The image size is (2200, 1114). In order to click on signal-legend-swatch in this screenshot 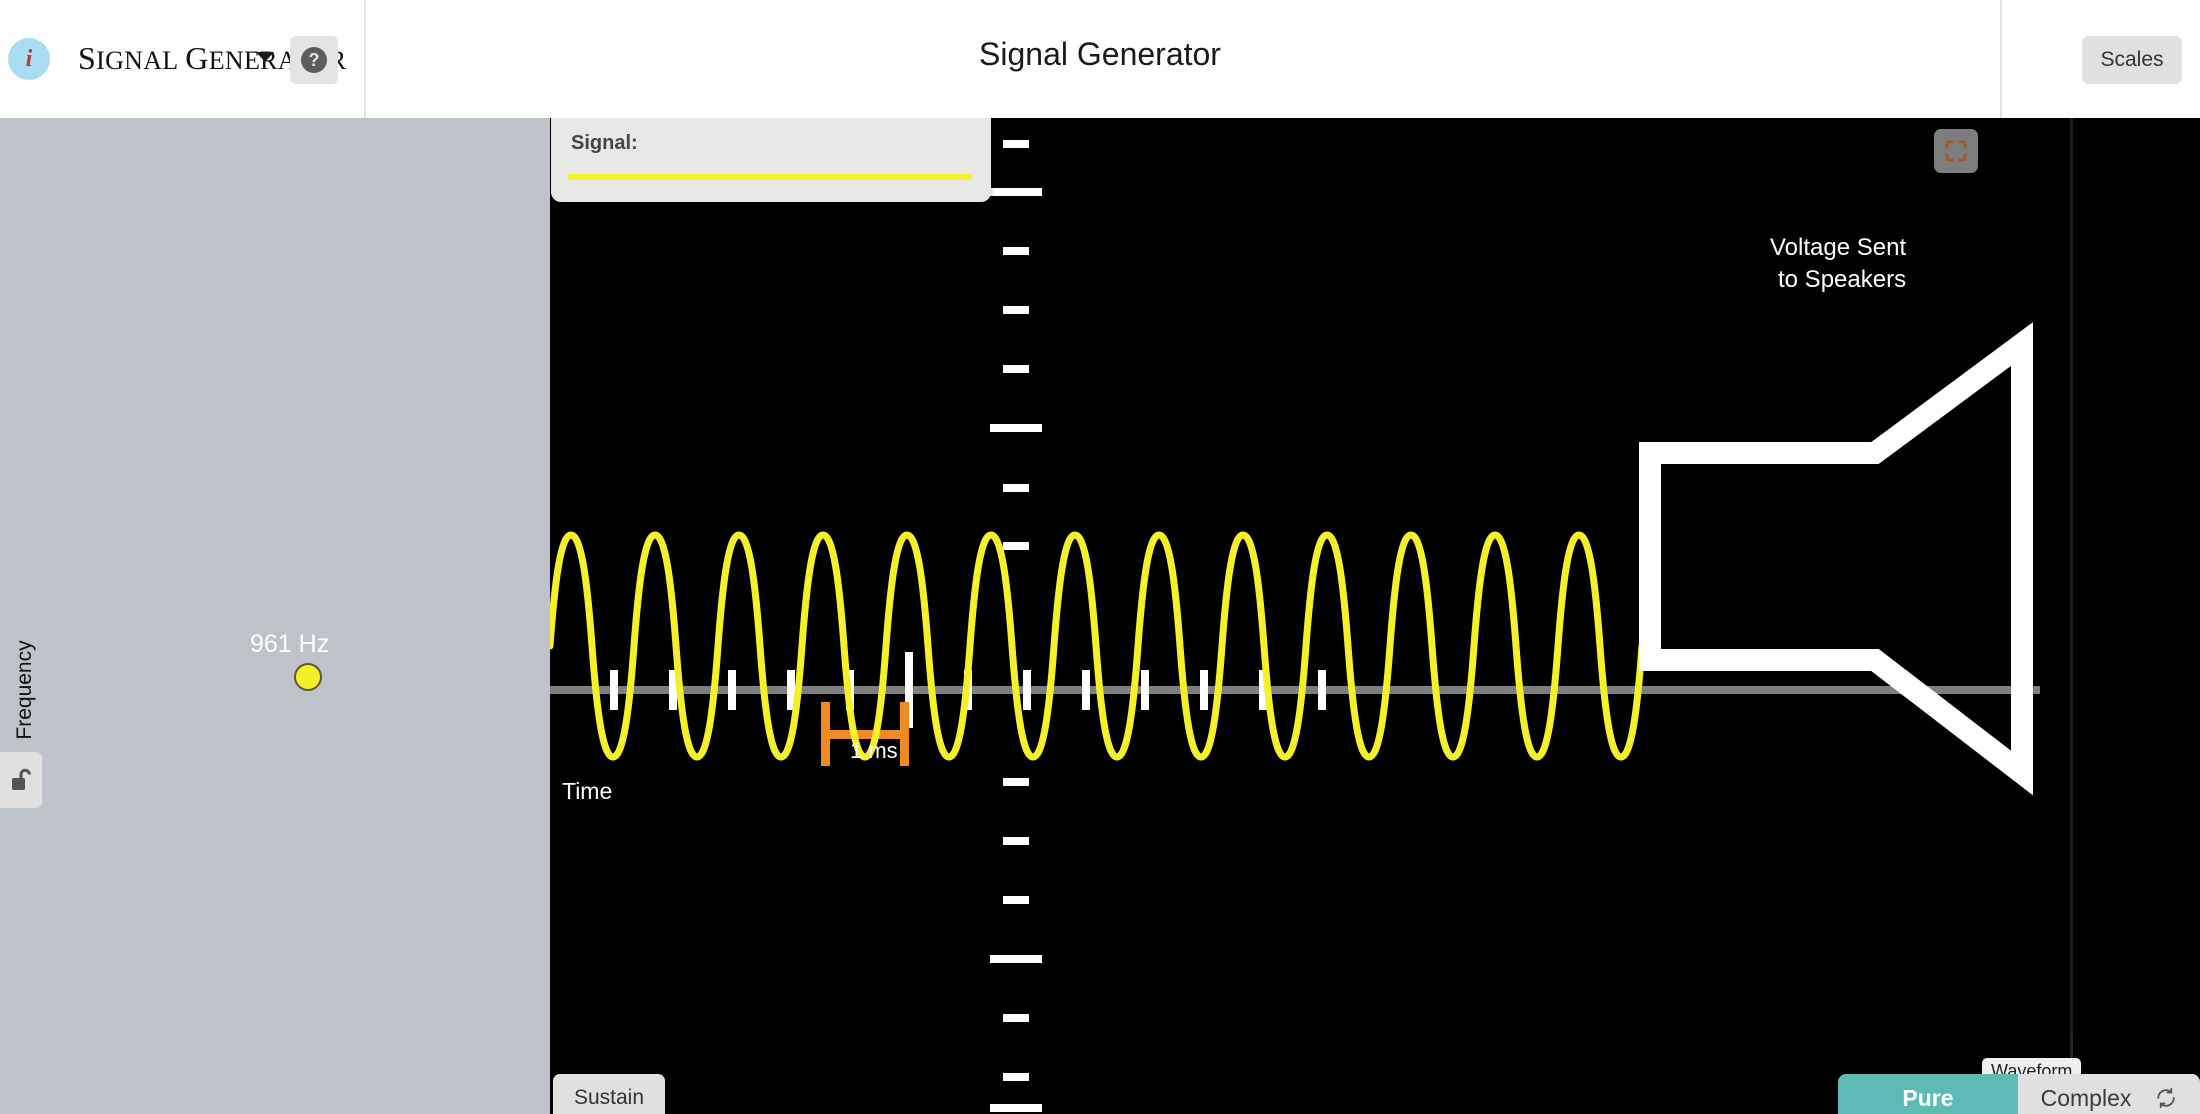, I will do `click(770, 177)`.